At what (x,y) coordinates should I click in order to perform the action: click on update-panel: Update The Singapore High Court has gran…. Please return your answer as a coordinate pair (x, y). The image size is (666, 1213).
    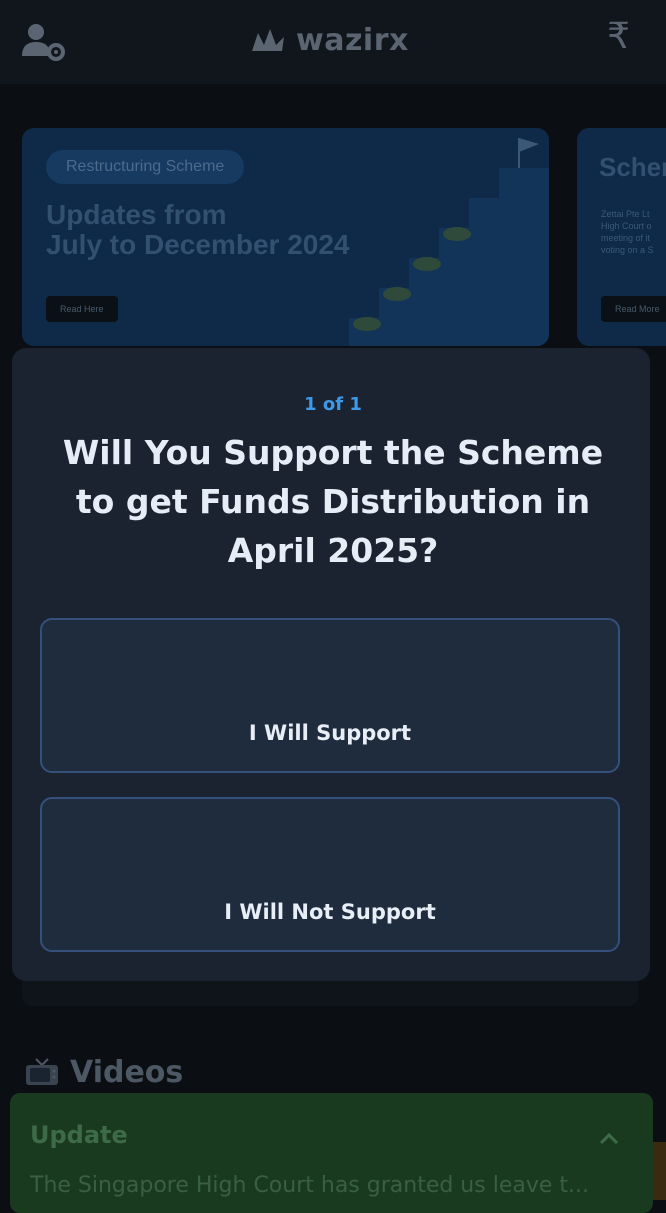
    Looking at the image, I should click on (331, 1153).